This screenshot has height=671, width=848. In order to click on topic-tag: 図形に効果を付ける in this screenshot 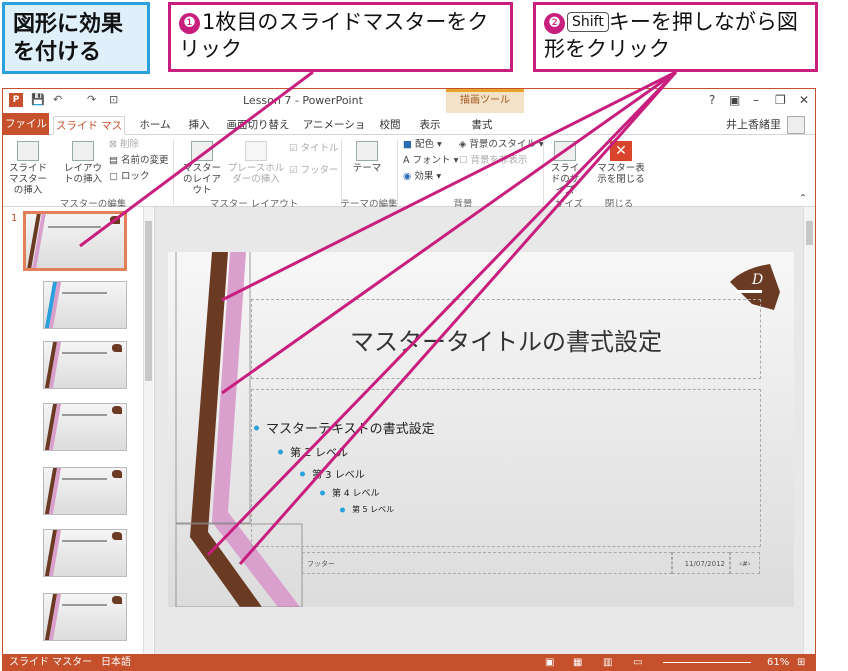, I will do `click(76, 38)`.